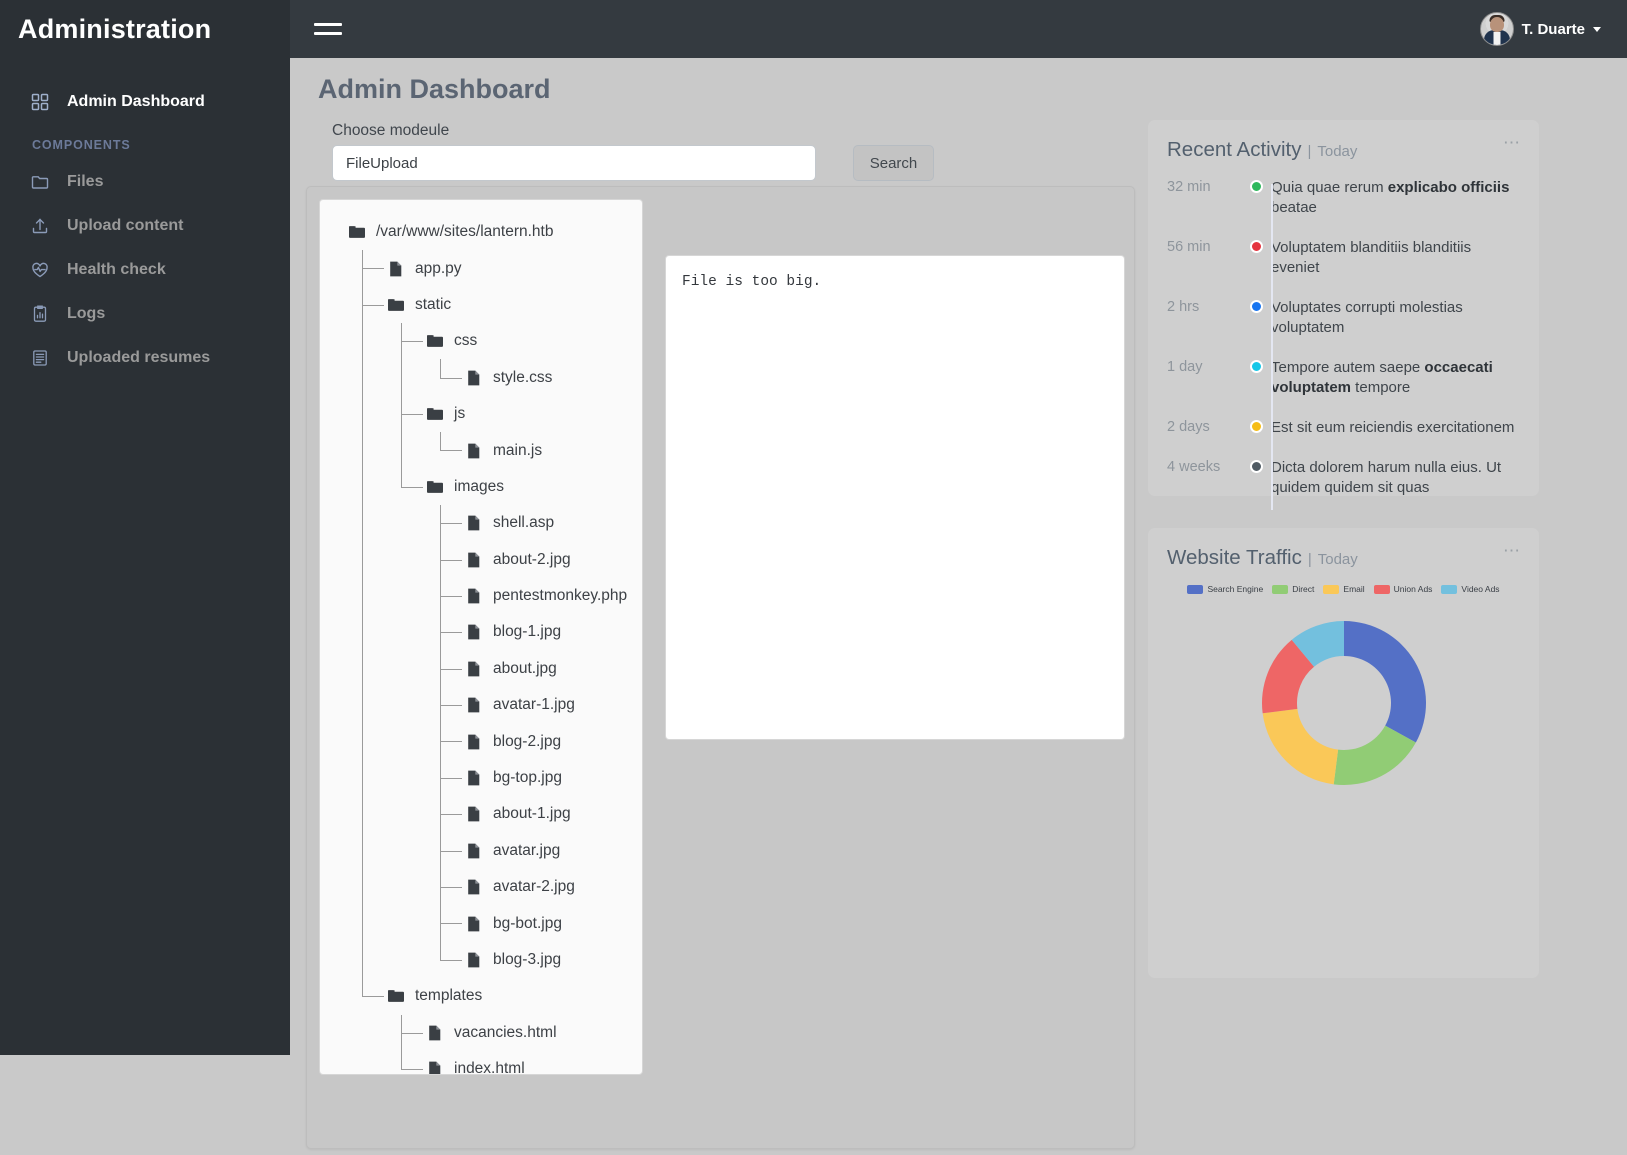 This screenshot has width=1627, height=1155. Describe the element at coordinates (481, 414) in the screenshot. I see `tree-folder-row: js` at that location.